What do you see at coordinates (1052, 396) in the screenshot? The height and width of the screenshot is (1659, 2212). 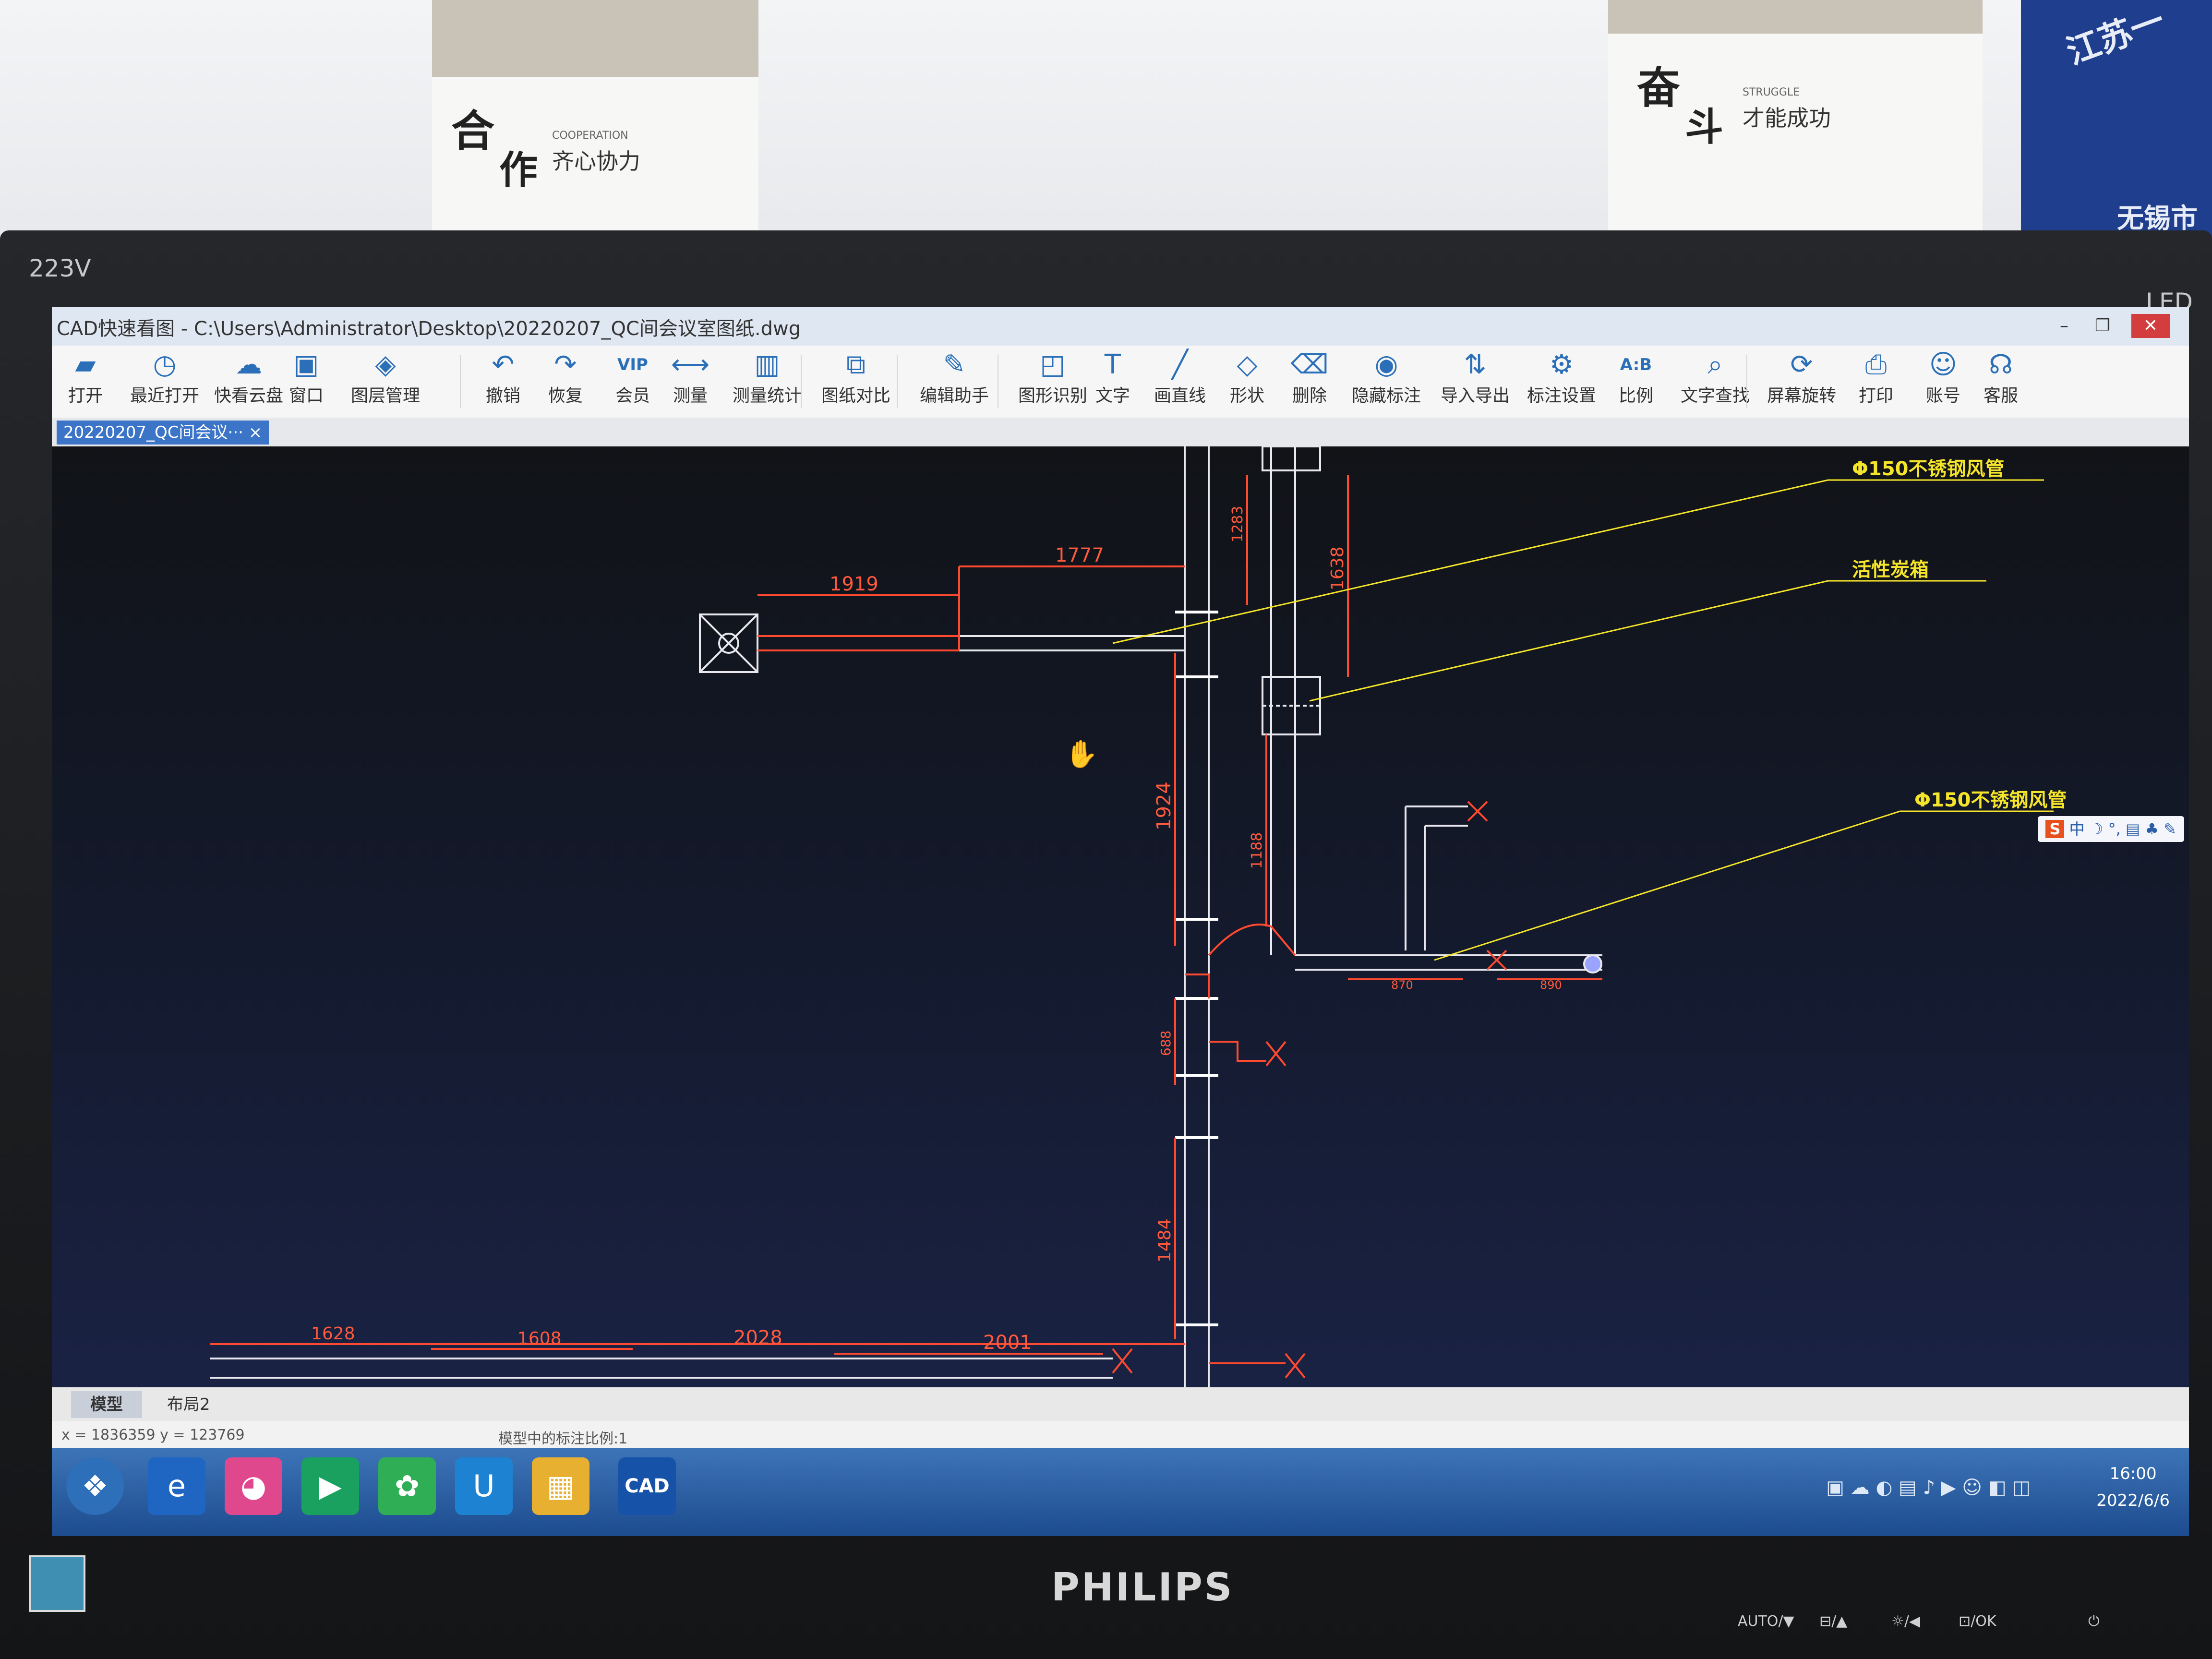 I see `toolbar-label: 图形识别` at bounding box center [1052, 396].